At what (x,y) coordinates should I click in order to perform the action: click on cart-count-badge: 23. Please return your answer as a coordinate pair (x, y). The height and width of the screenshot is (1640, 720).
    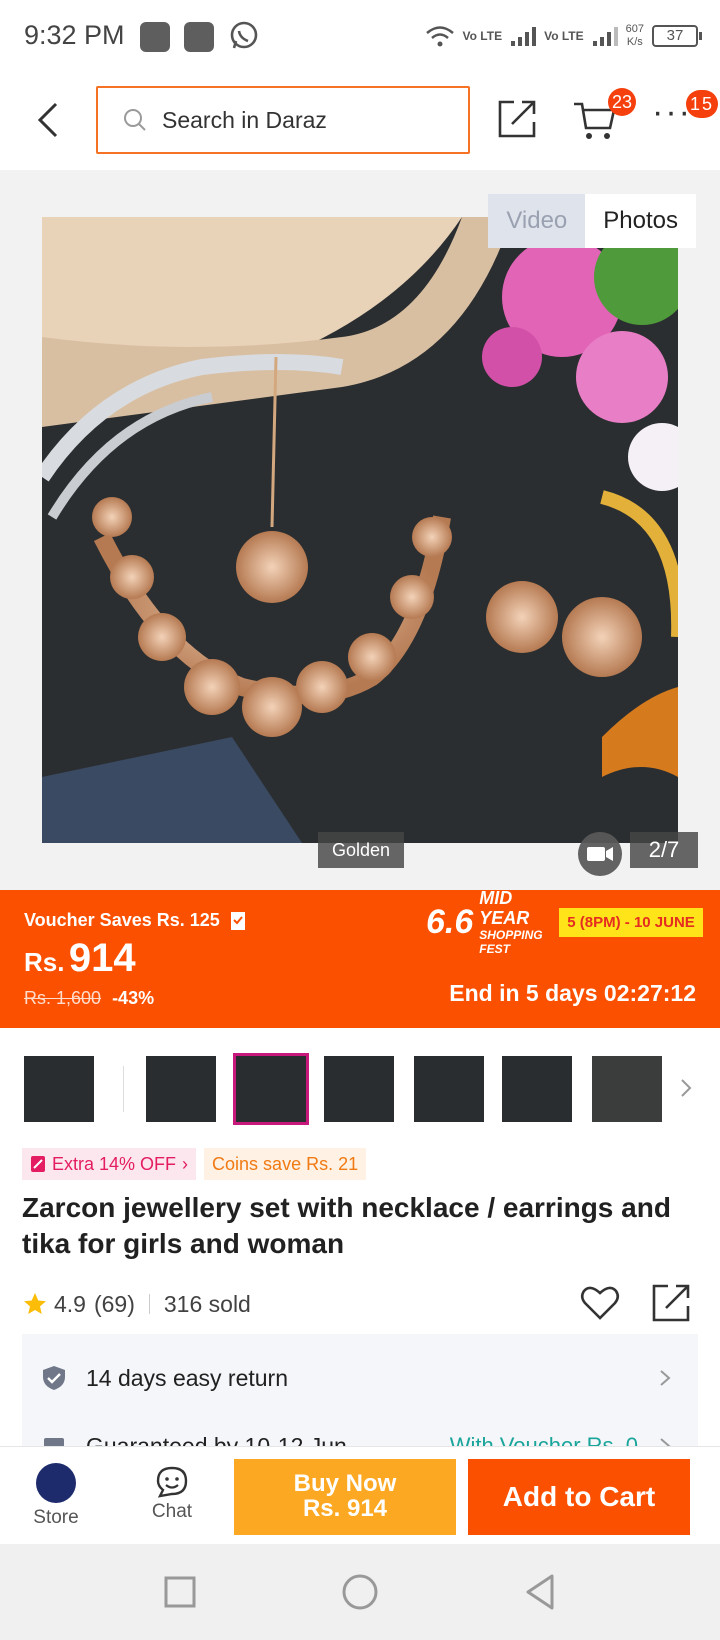
    Looking at the image, I should click on (622, 102).